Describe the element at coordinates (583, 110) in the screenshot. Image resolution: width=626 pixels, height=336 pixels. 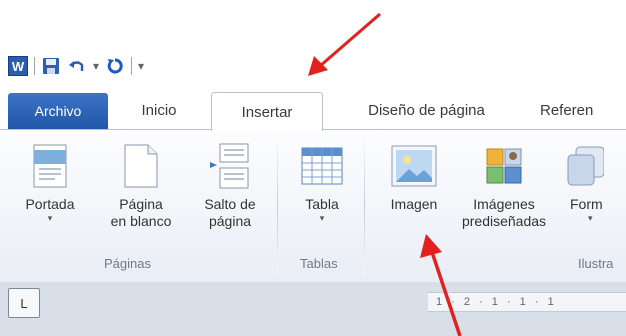
I see `tab-referencias: Referen` at that location.